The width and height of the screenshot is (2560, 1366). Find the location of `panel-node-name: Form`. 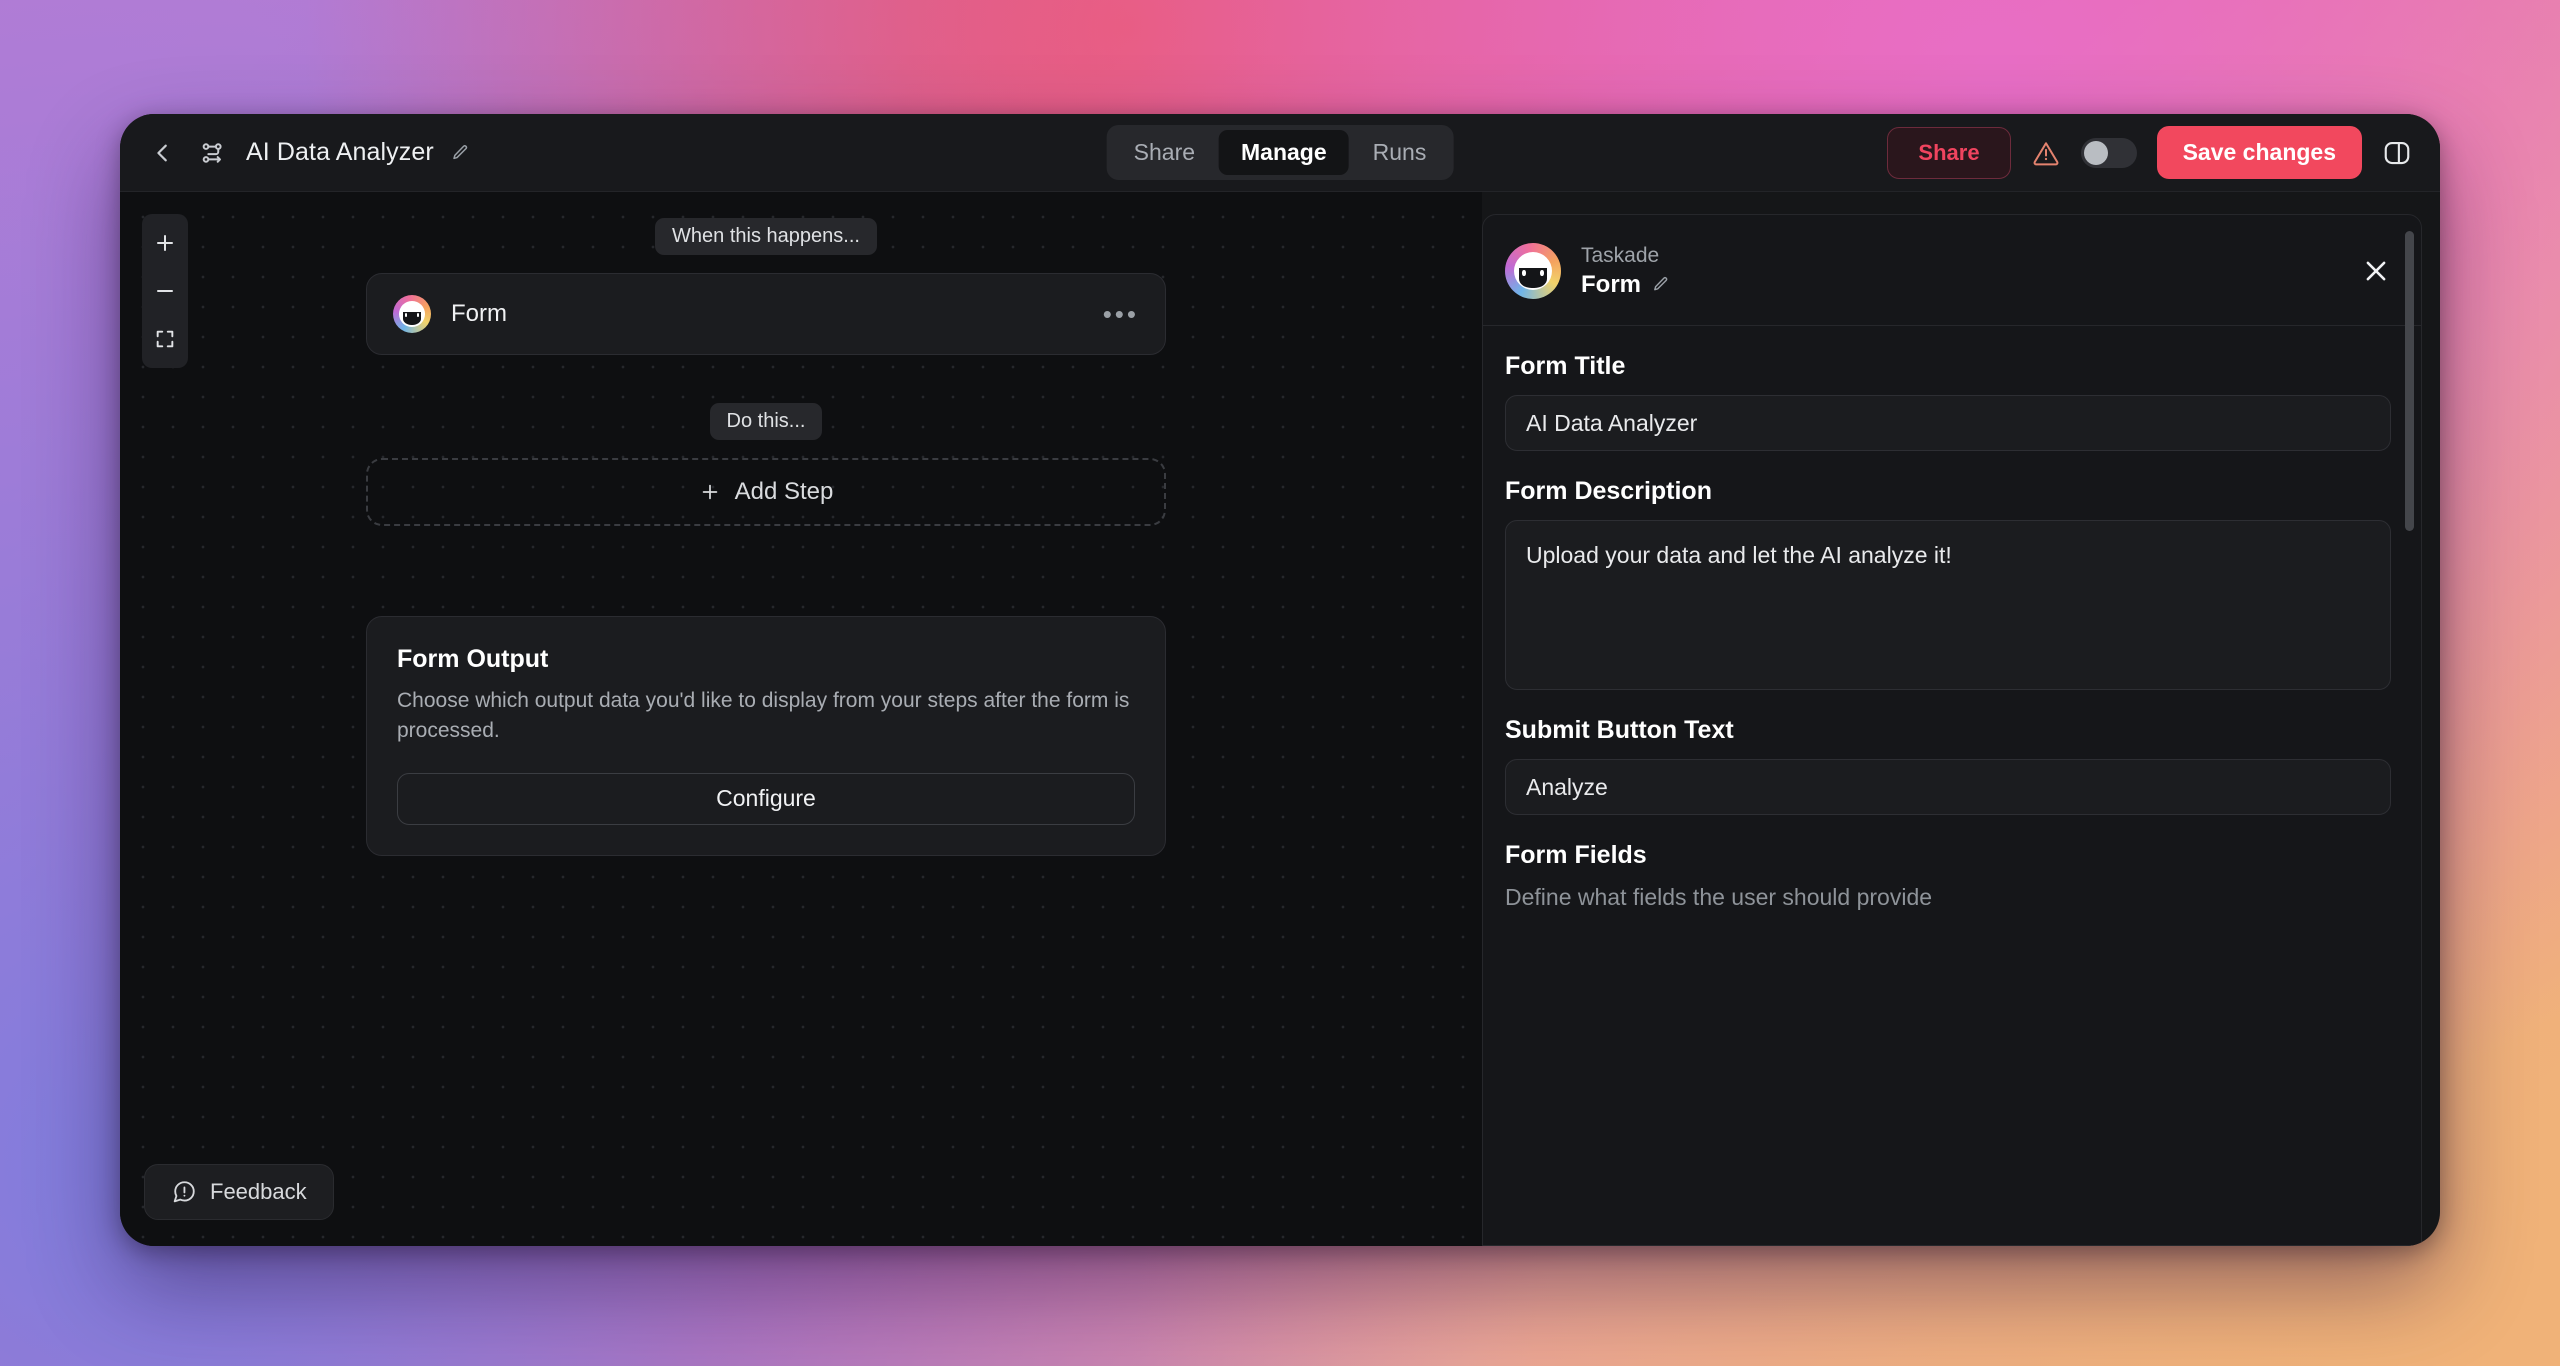

panel-node-name: Form is located at coordinates (1611, 284).